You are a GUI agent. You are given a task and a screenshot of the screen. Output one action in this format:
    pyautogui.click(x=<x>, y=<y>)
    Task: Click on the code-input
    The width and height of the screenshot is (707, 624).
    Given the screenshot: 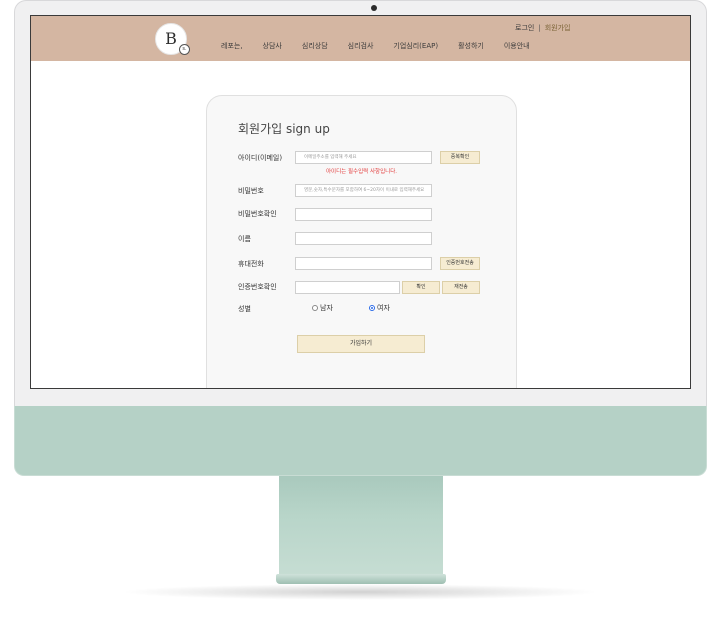 What is the action you would take?
    pyautogui.click(x=347, y=287)
    